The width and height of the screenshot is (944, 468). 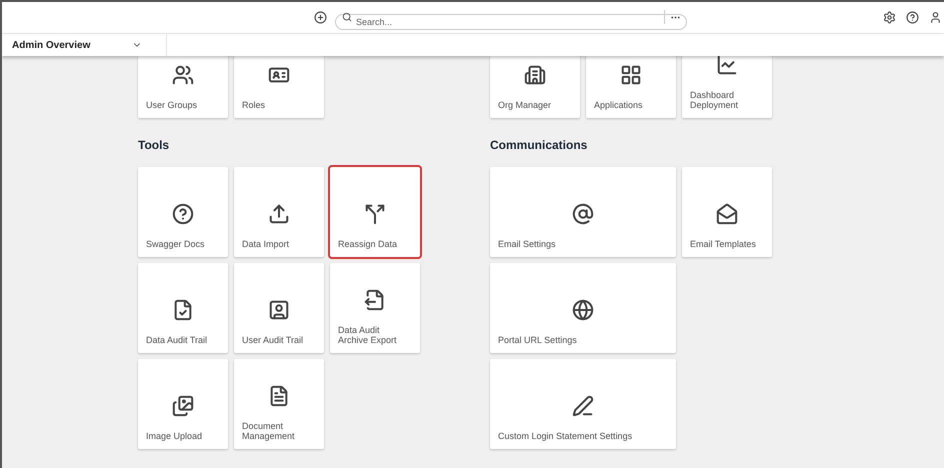 I want to click on users-icon, so click(x=183, y=75).